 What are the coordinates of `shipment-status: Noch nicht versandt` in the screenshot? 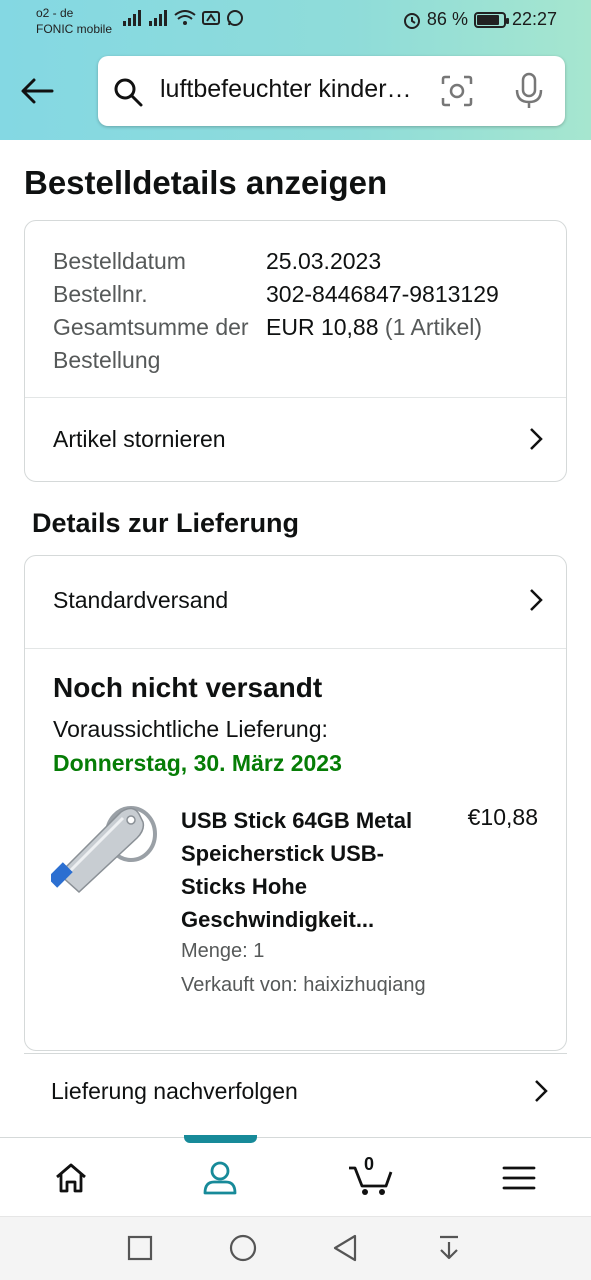 It's located at (188, 687).